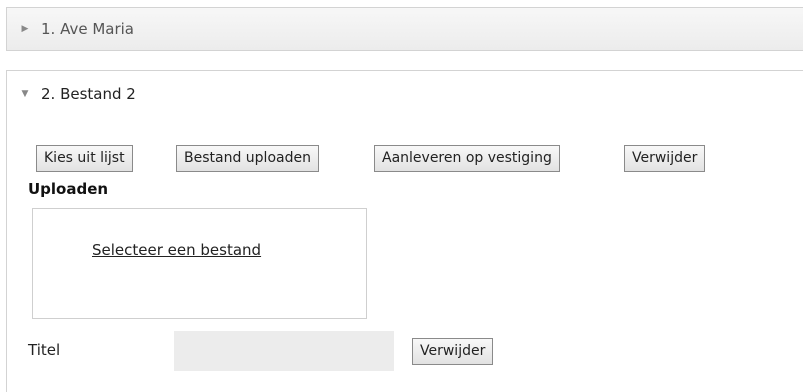  Describe the element at coordinates (44, 350) in the screenshot. I see `title-label: Titel` at that location.